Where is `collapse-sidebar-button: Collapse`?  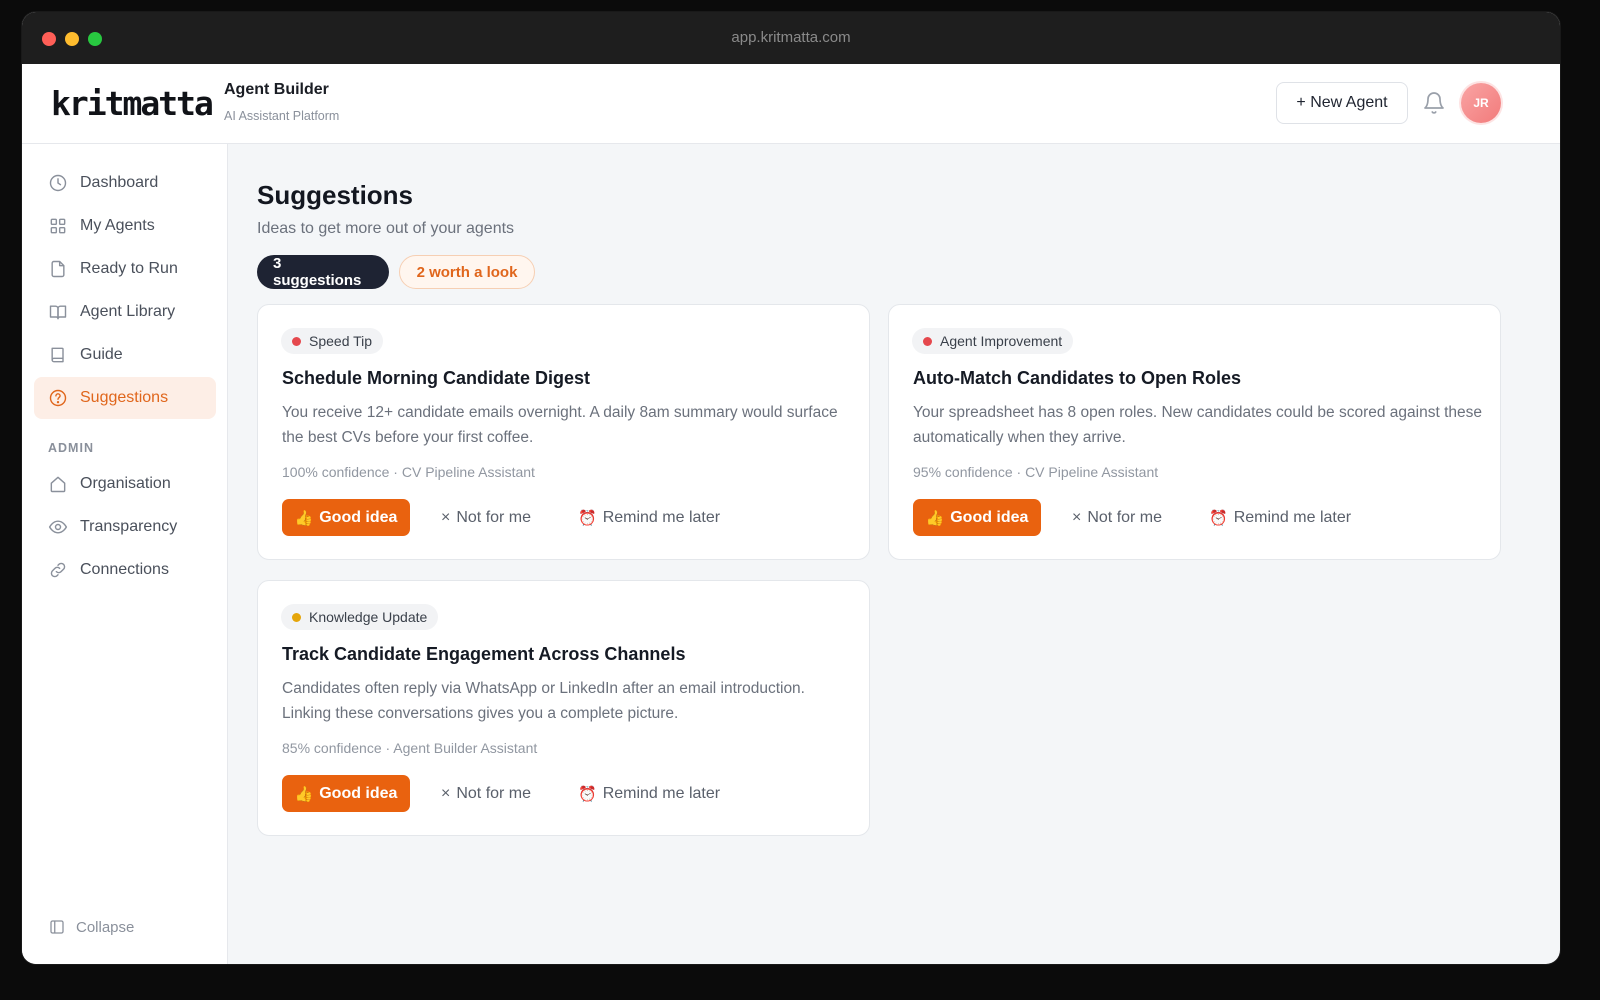
collapse-sidebar-button: Collapse is located at coordinates (91, 927).